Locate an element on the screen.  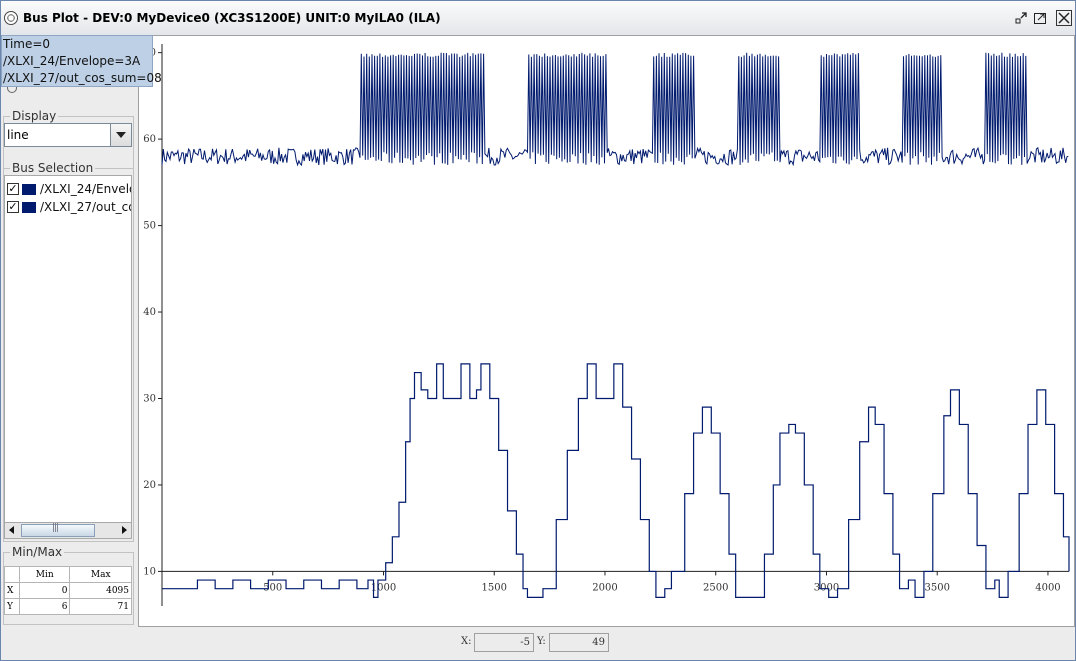
table-cell-min: 0 is located at coordinates (44, 590).